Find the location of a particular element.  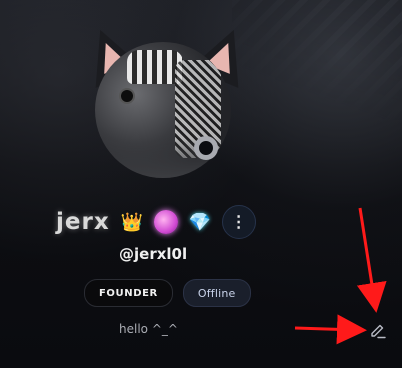

name-row: jerx 👑 💎 ⋮ is located at coordinates (156, 222).